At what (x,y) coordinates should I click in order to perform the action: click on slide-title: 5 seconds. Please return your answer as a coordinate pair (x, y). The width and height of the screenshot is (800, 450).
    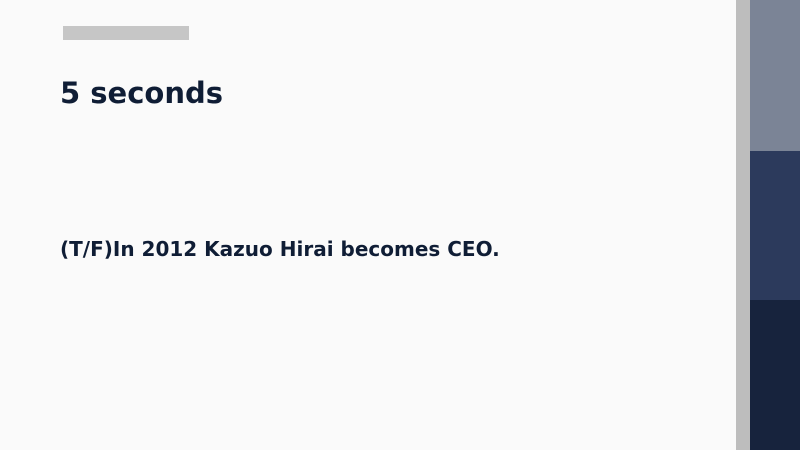
    Looking at the image, I should click on (141, 93).